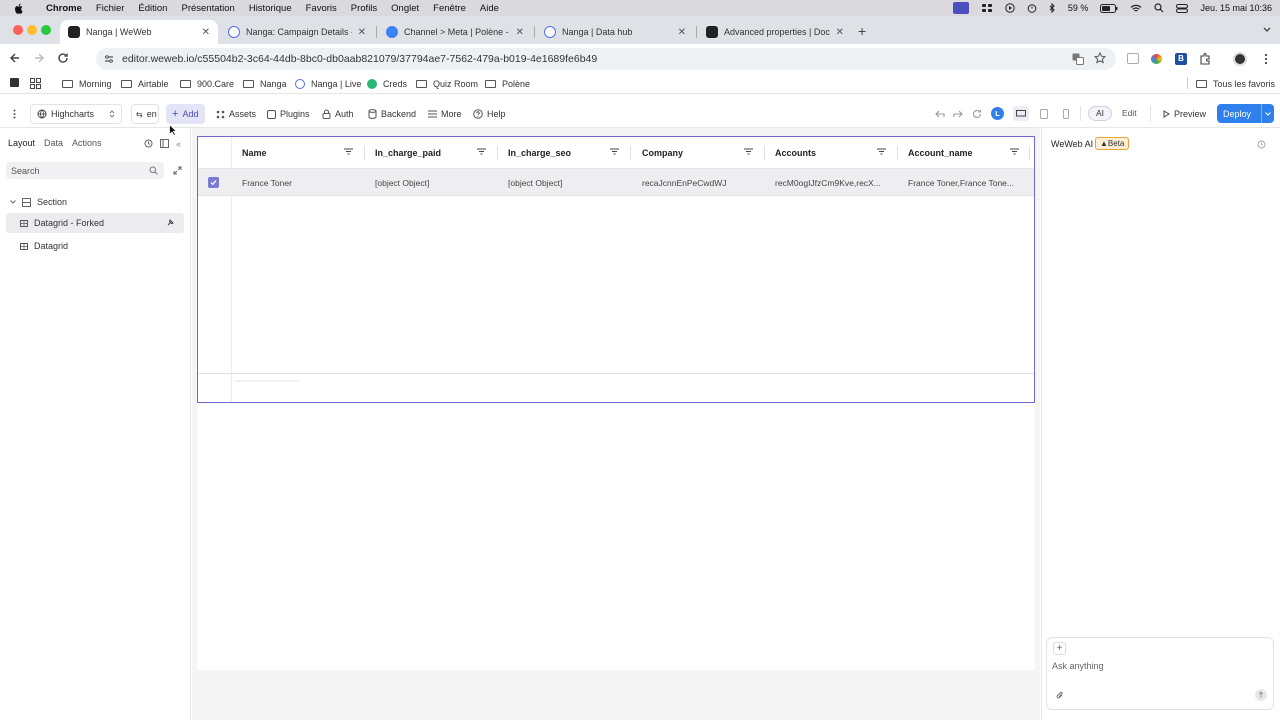  I want to click on collapse-panel-icon: «, so click(178, 144).